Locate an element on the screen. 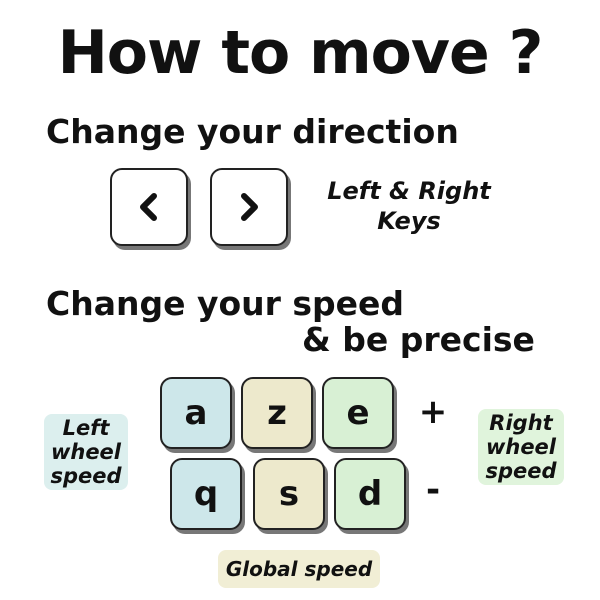 The height and width of the screenshot is (600, 600). right-label-line: Right is located at coordinates (521, 423).